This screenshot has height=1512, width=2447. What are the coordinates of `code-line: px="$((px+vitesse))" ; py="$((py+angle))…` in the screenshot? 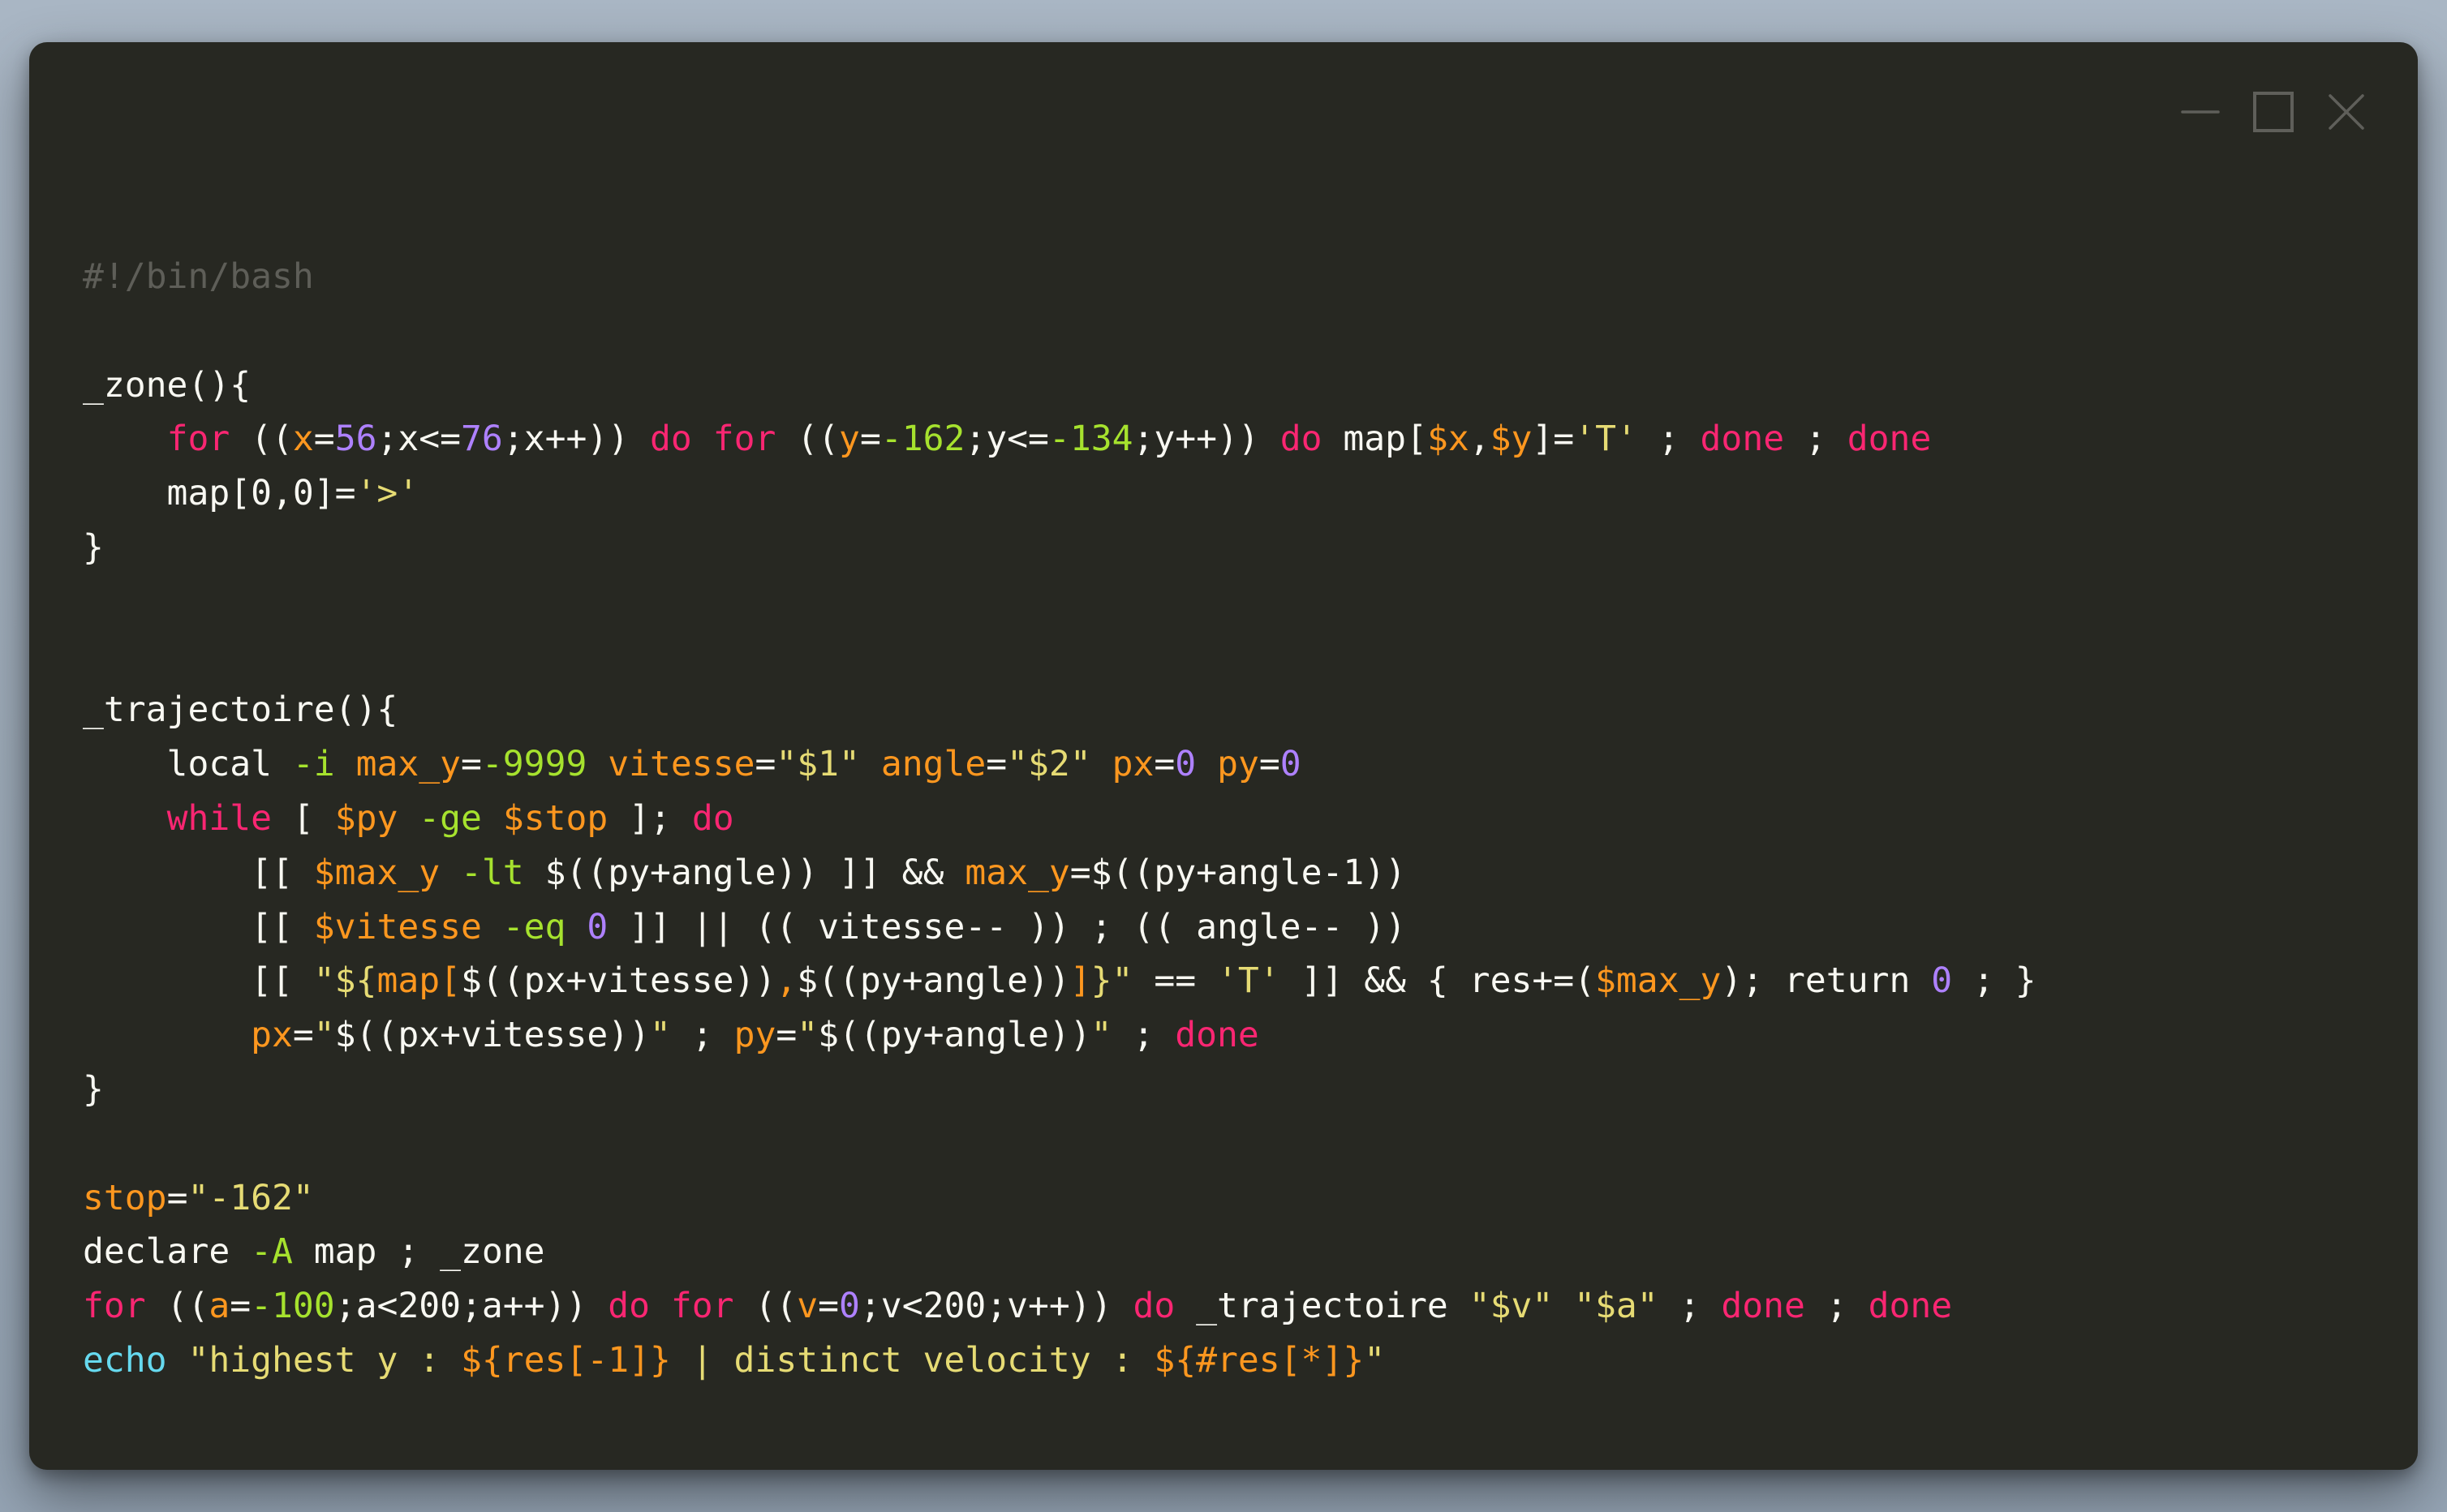 It's located at (1059, 1035).